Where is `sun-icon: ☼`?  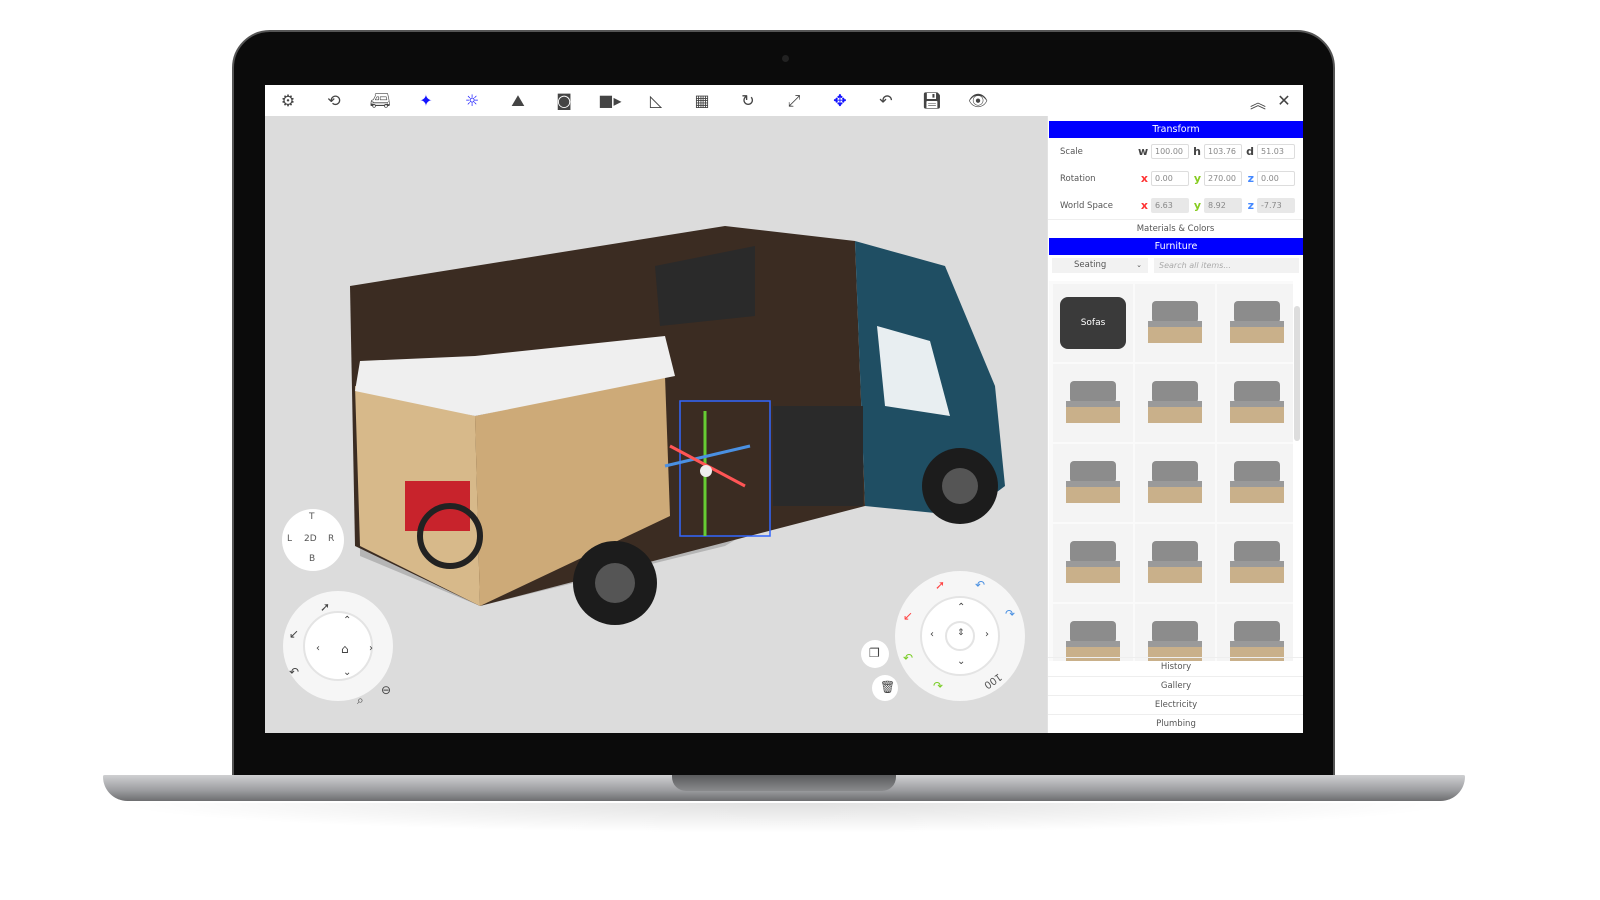
sun-icon: ☼ is located at coordinates (472, 100).